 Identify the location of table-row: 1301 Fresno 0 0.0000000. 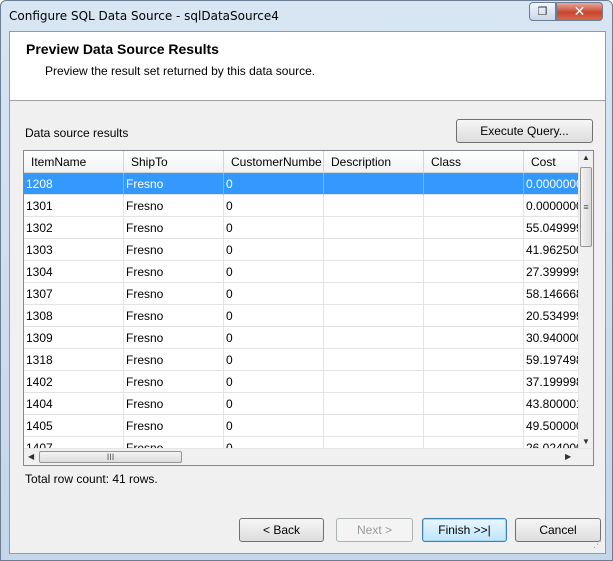
(302, 206).